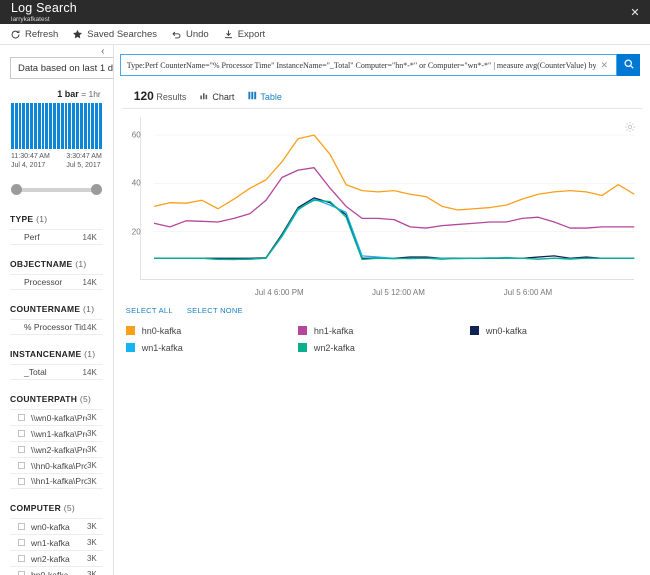 This screenshot has width=650, height=575. I want to click on search-button, so click(628, 65).